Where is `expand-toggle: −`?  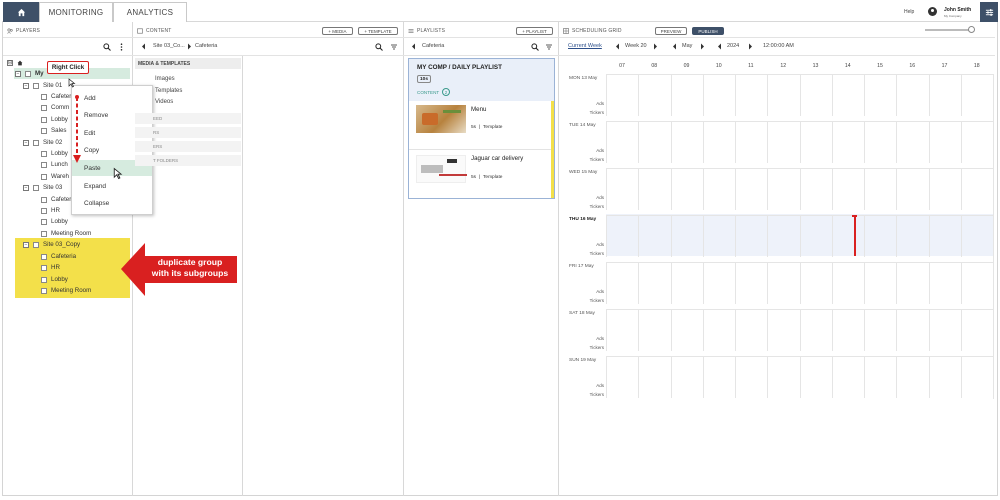
expand-toggle: − is located at coordinates (26, 244).